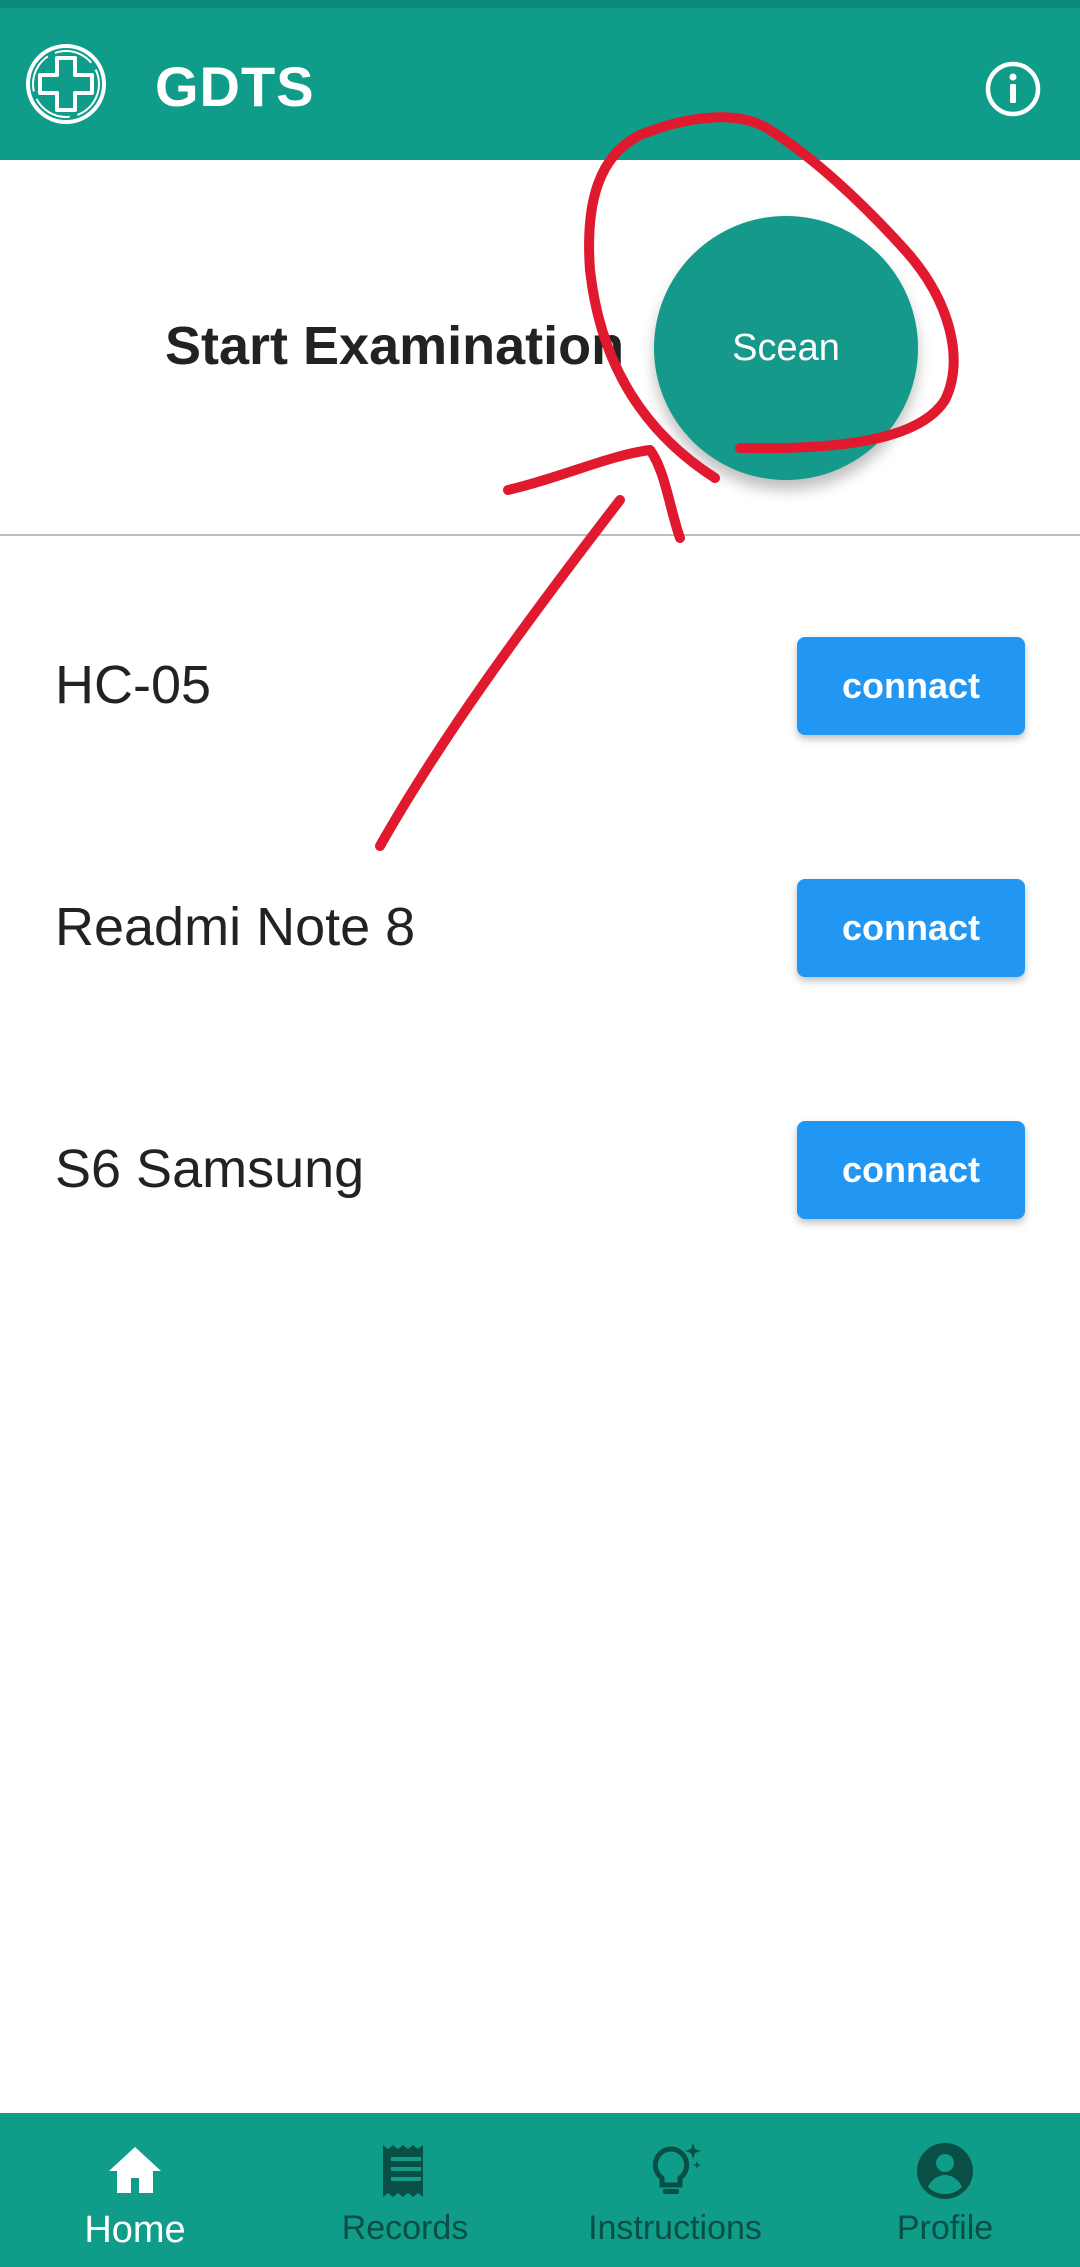  I want to click on device-row: HC-05 connact, so click(540, 657).